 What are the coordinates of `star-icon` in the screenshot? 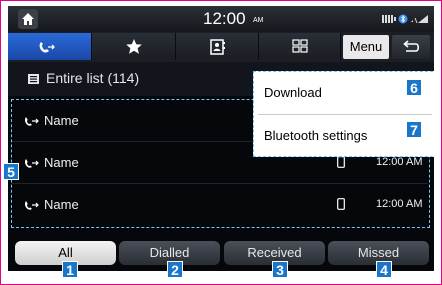 It's located at (134, 46).